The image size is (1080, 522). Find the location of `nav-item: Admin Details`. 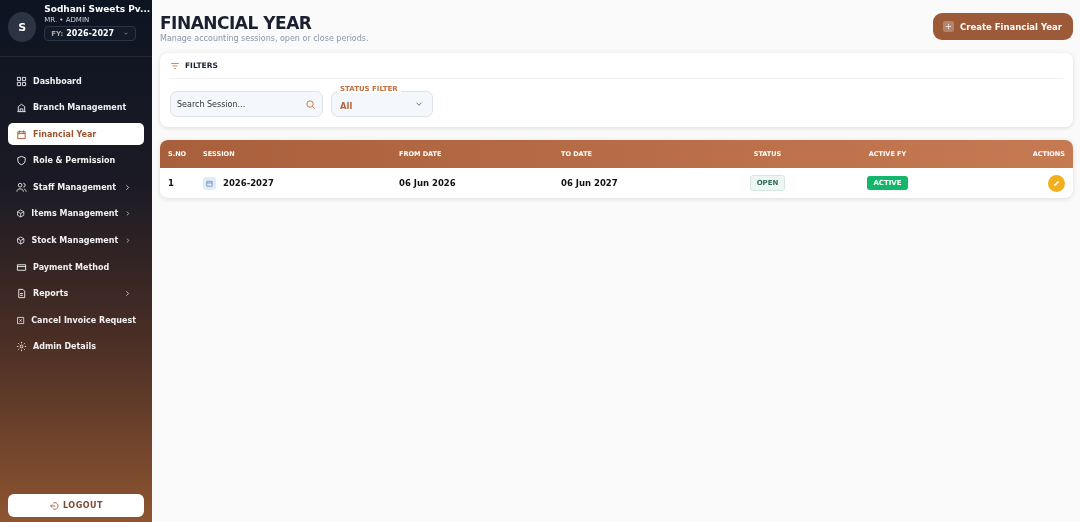

nav-item: Admin Details is located at coordinates (76, 346).